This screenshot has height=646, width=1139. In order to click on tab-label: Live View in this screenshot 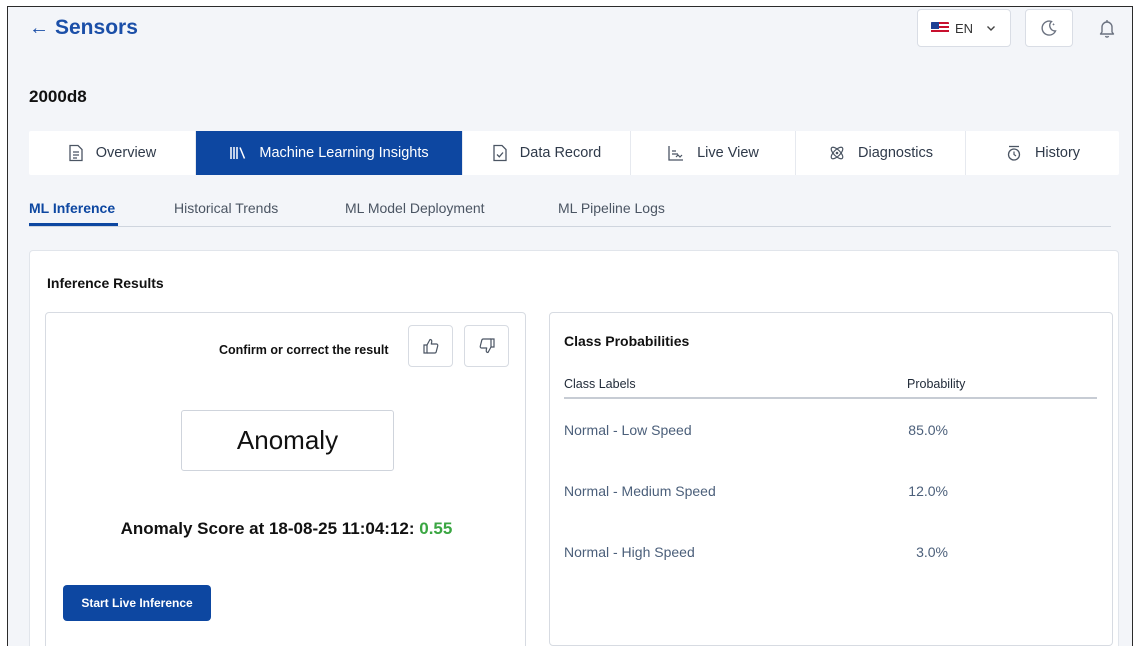, I will do `click(728, 153)`.